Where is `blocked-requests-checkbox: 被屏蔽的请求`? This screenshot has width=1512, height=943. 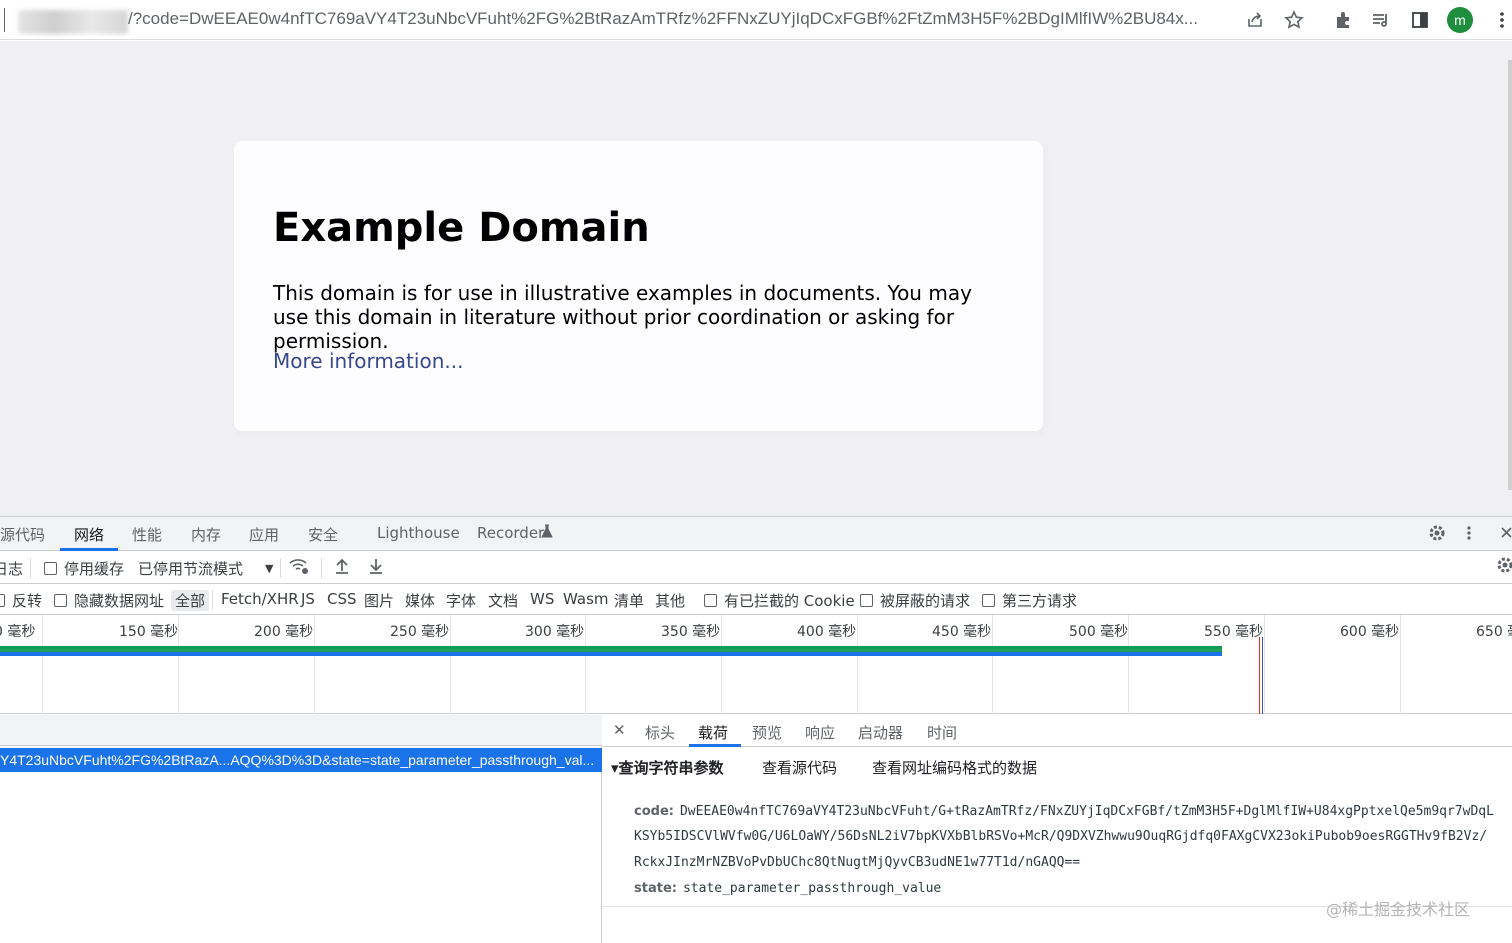
blocked-requests-checkbox: 被屏蔽的请求 is located at coordinates (915, 600).